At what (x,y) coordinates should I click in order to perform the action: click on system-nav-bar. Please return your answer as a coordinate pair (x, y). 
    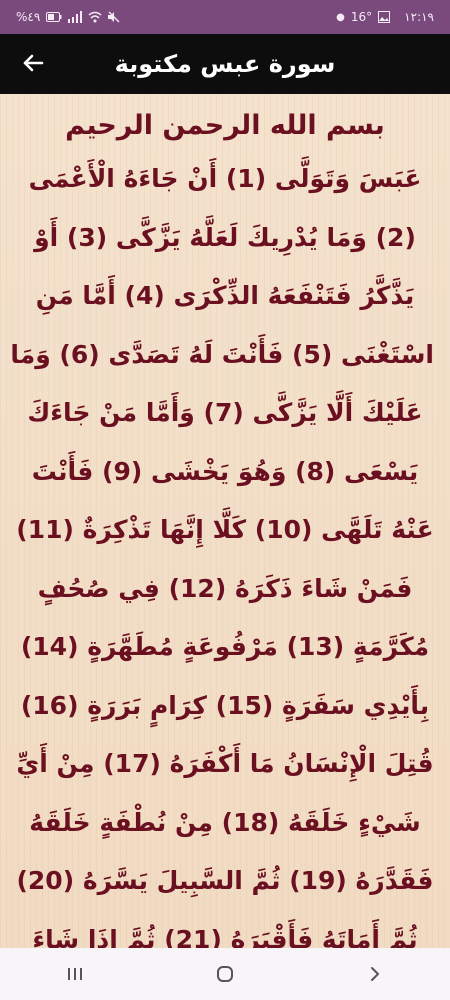
    Looking at the image, I should click on (225, 974).